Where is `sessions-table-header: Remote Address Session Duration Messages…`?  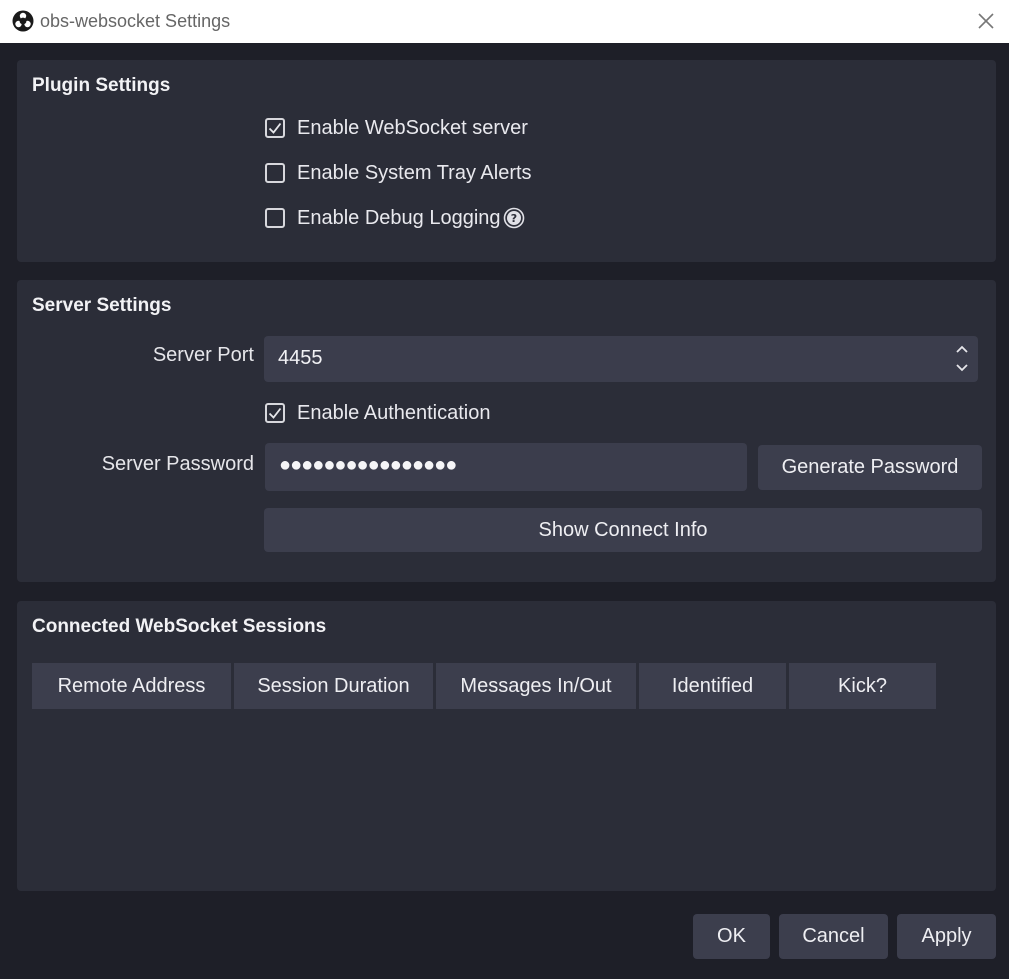
sessions-table-header: Remote Address Session Duration Messages… is located at coordinates (485, 686).